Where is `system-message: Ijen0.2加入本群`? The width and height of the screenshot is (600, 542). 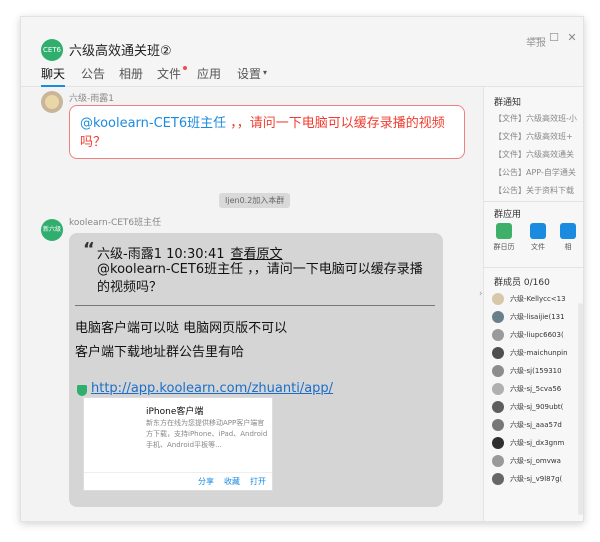 system-message: Ijen0.2加入本群 is located at coordinates (255, 200).